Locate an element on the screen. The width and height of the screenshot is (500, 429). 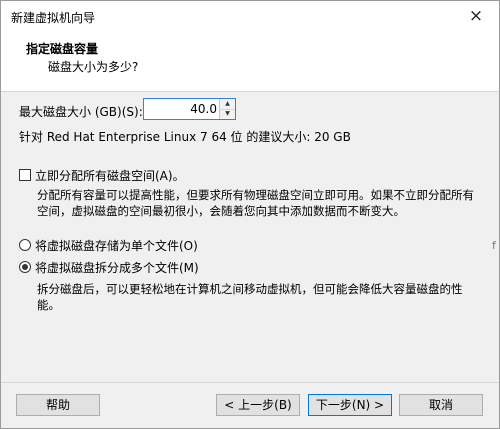
split-description: 拆分磁盘后，可以更轻松地在计算机之间移动虚拟机，但可能会降低大容量磁盘的性 能。 is located at coordinates (264, 297).